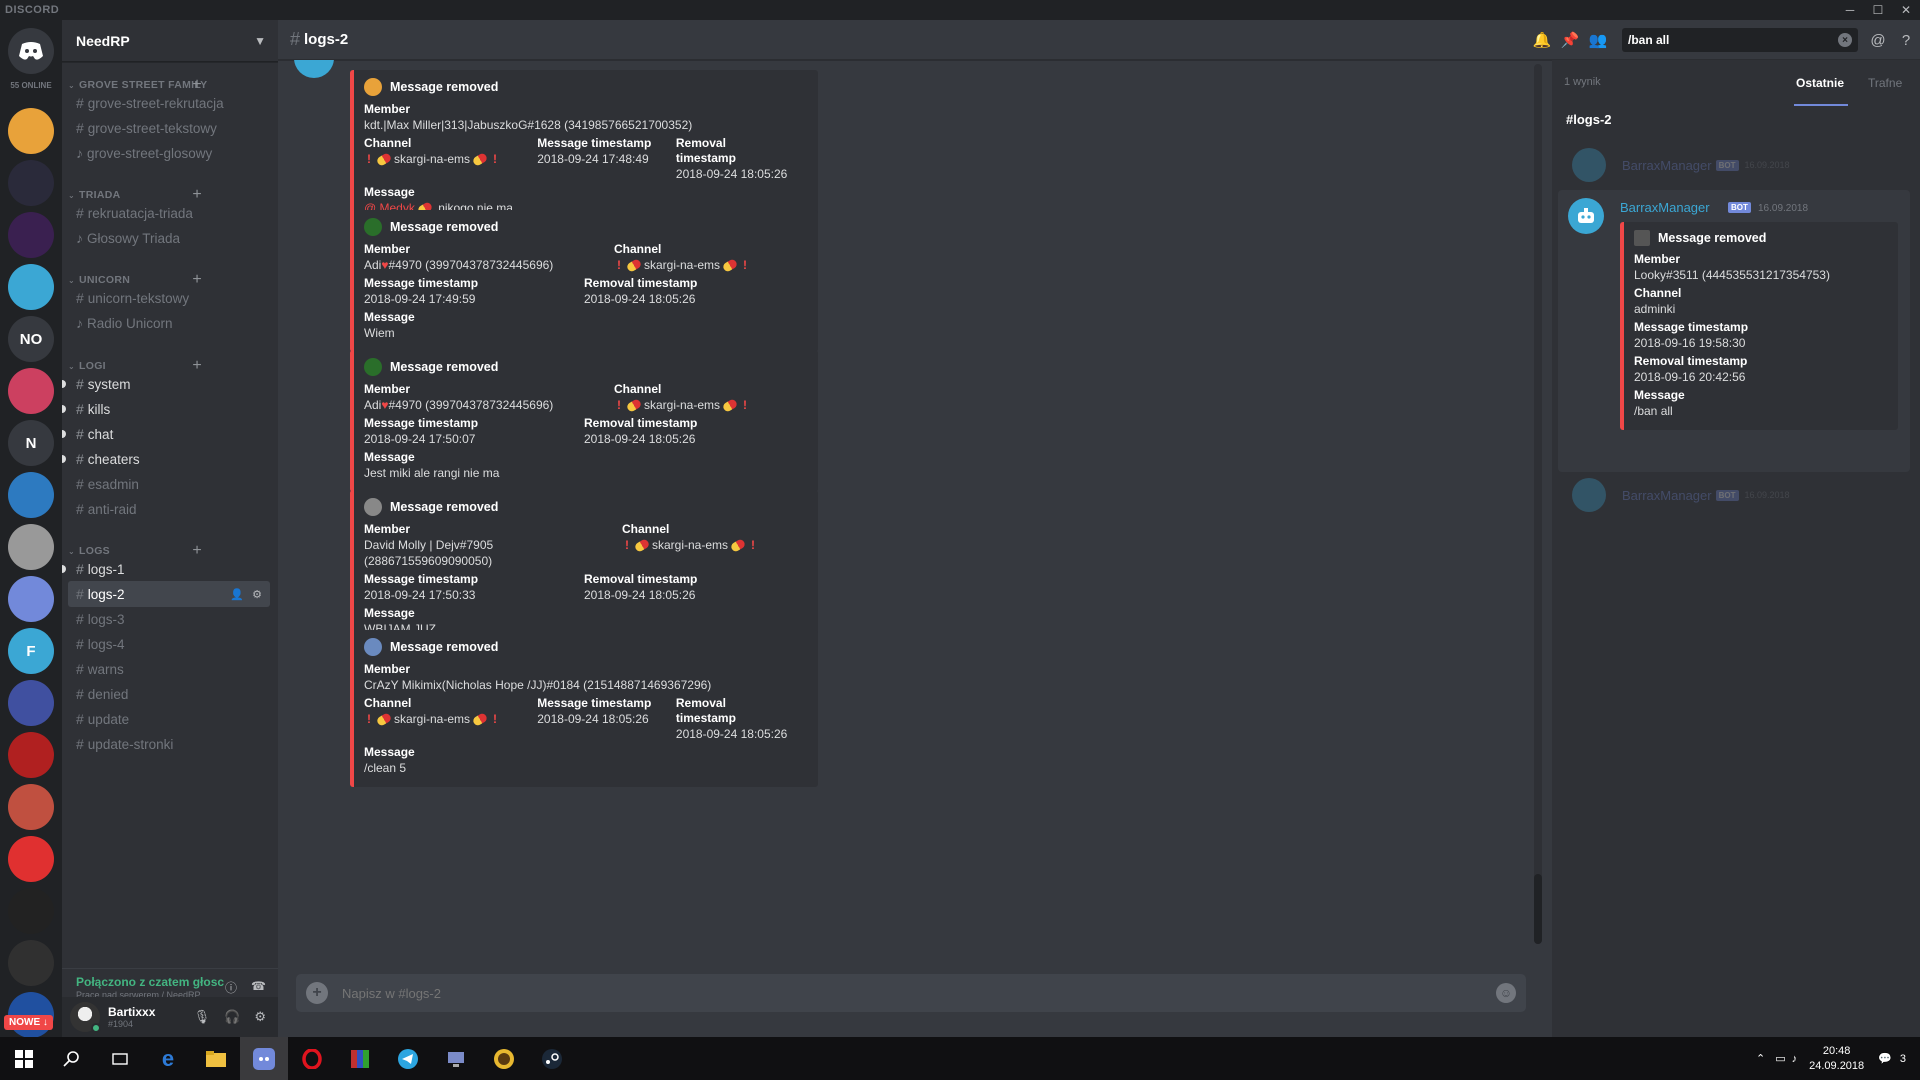 This screenshot has width=1920, height=1080. I want to click on channel-anti-raid: # anti-raid, so click(169, 509).